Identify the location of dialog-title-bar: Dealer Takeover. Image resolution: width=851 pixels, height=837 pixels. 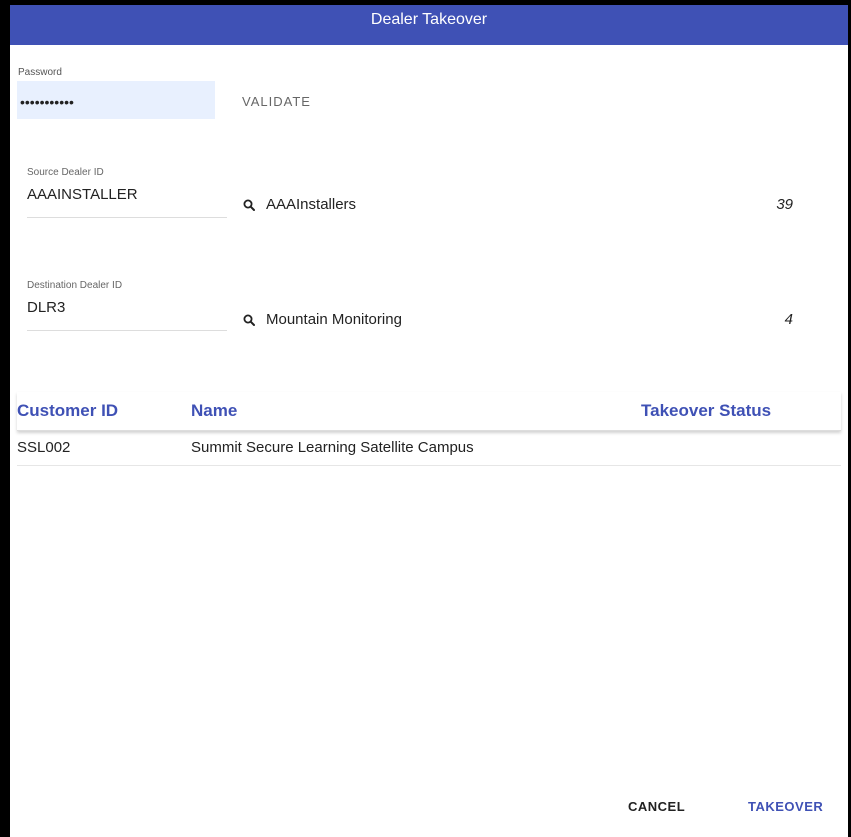
(429, 25).